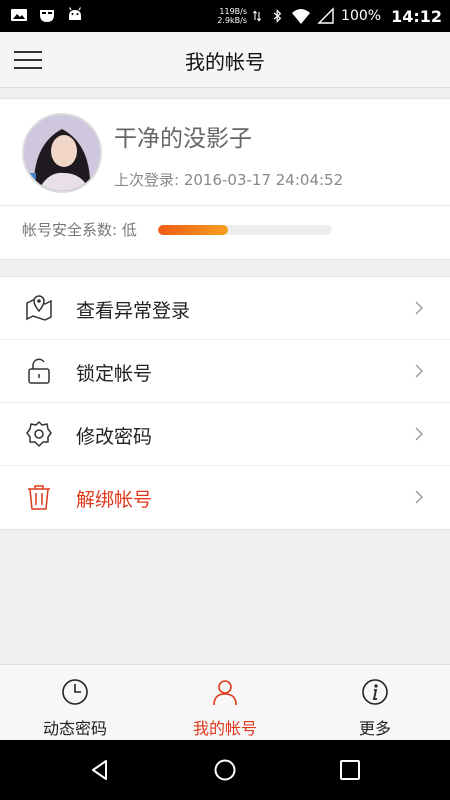  I want to click on menu-item-unbind-account: 解绑帐号, so click(225, 497).